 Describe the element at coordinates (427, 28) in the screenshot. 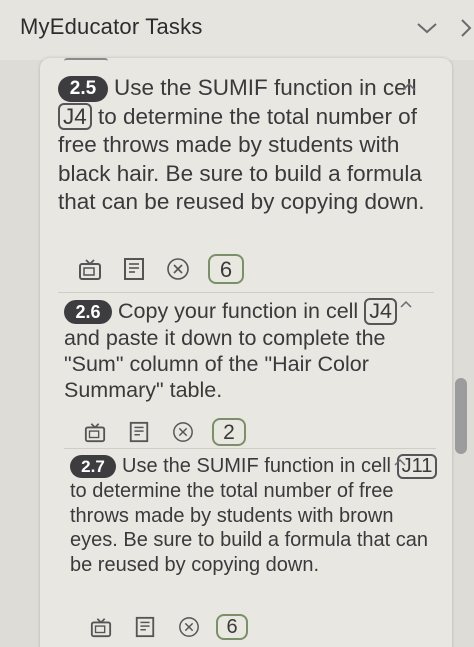

I see `chevron-down-icon` at that location.